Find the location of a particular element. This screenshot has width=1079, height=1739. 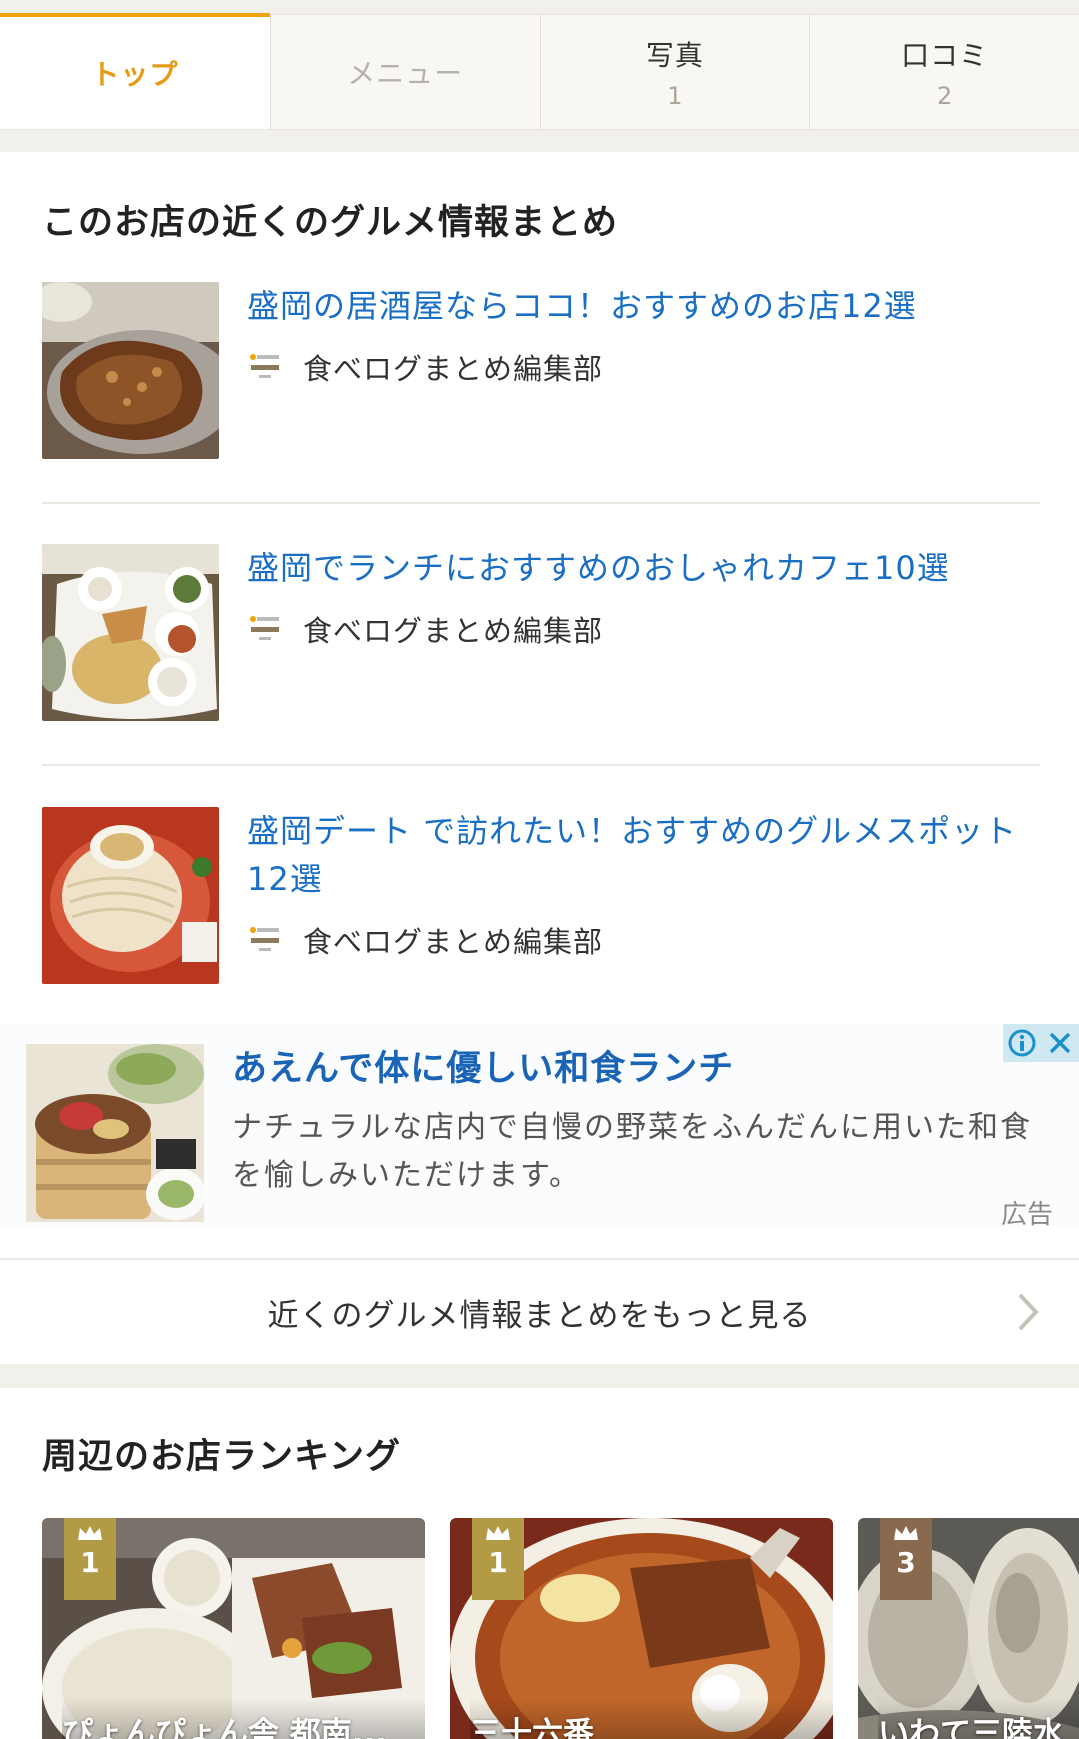

article-item: 盛岡デート で訪れたい！おすすめのグルメスポット12選 食べログまとめ編集部 is located at coordinates (541, 897).